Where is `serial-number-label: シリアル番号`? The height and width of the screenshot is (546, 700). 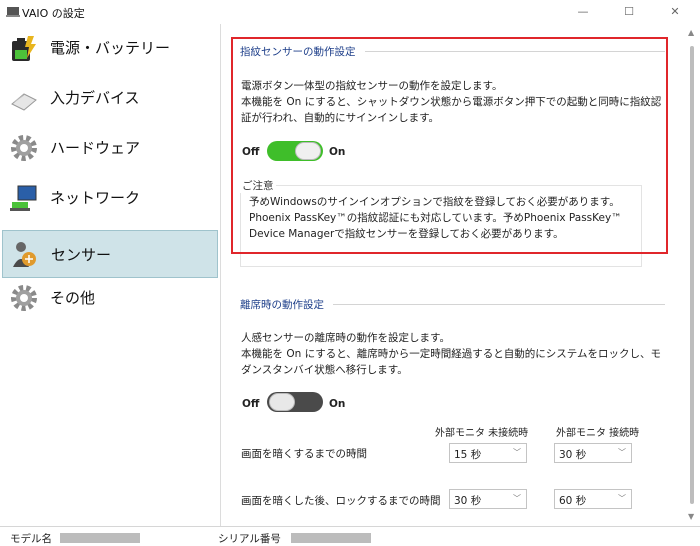 serial-number-label: シリアル番号 is located at coordinates (249, 539).